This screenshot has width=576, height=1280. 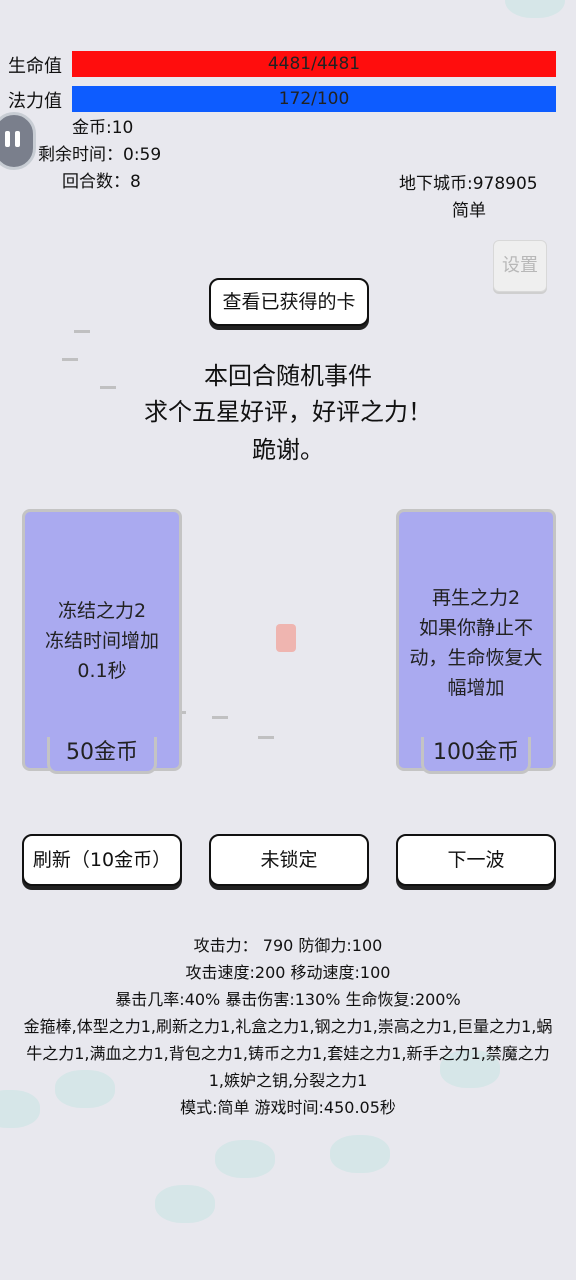 I want to click on card-desc: 动，生命恢复大, so click(x=476, y=658).